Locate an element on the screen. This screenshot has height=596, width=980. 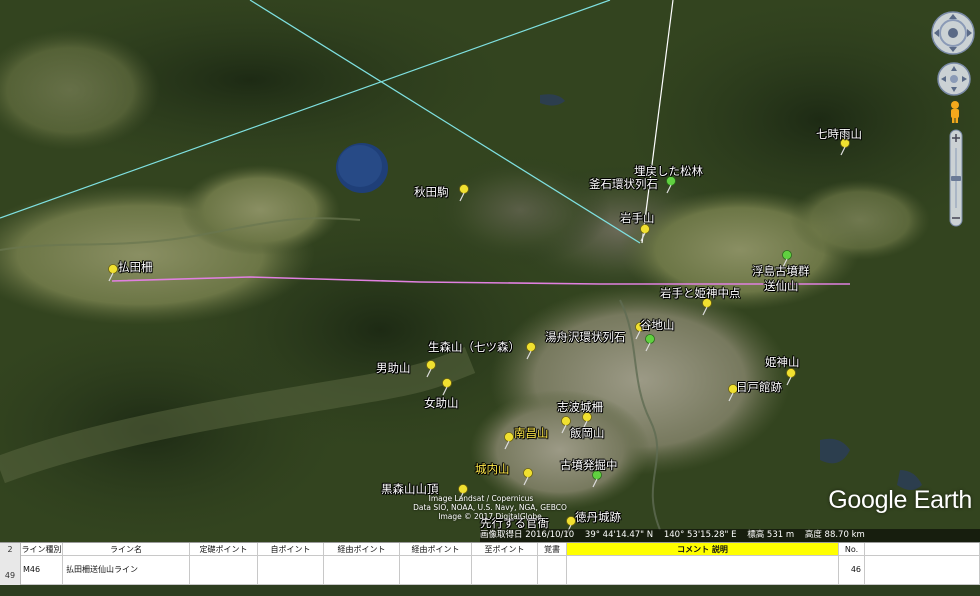
row-number: 2 is located at coordinates (10, 549).